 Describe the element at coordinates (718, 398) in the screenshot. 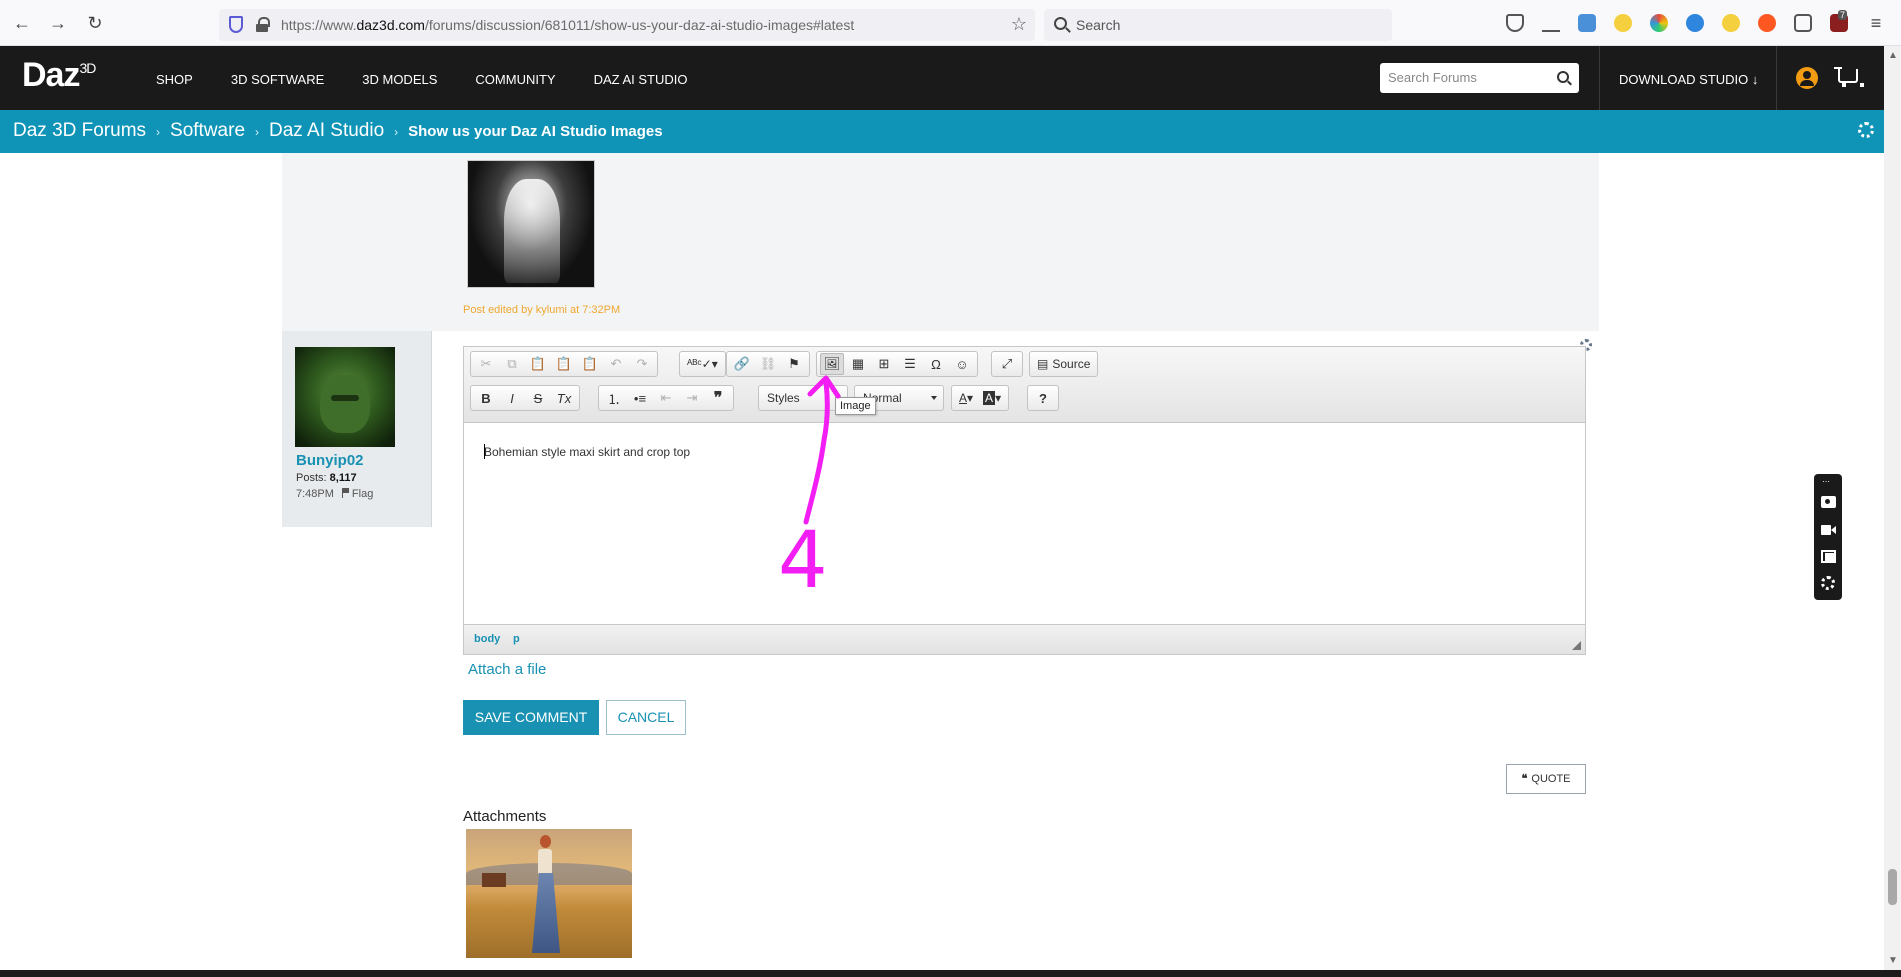

I see `blockquote-icon: ❞` at that location.